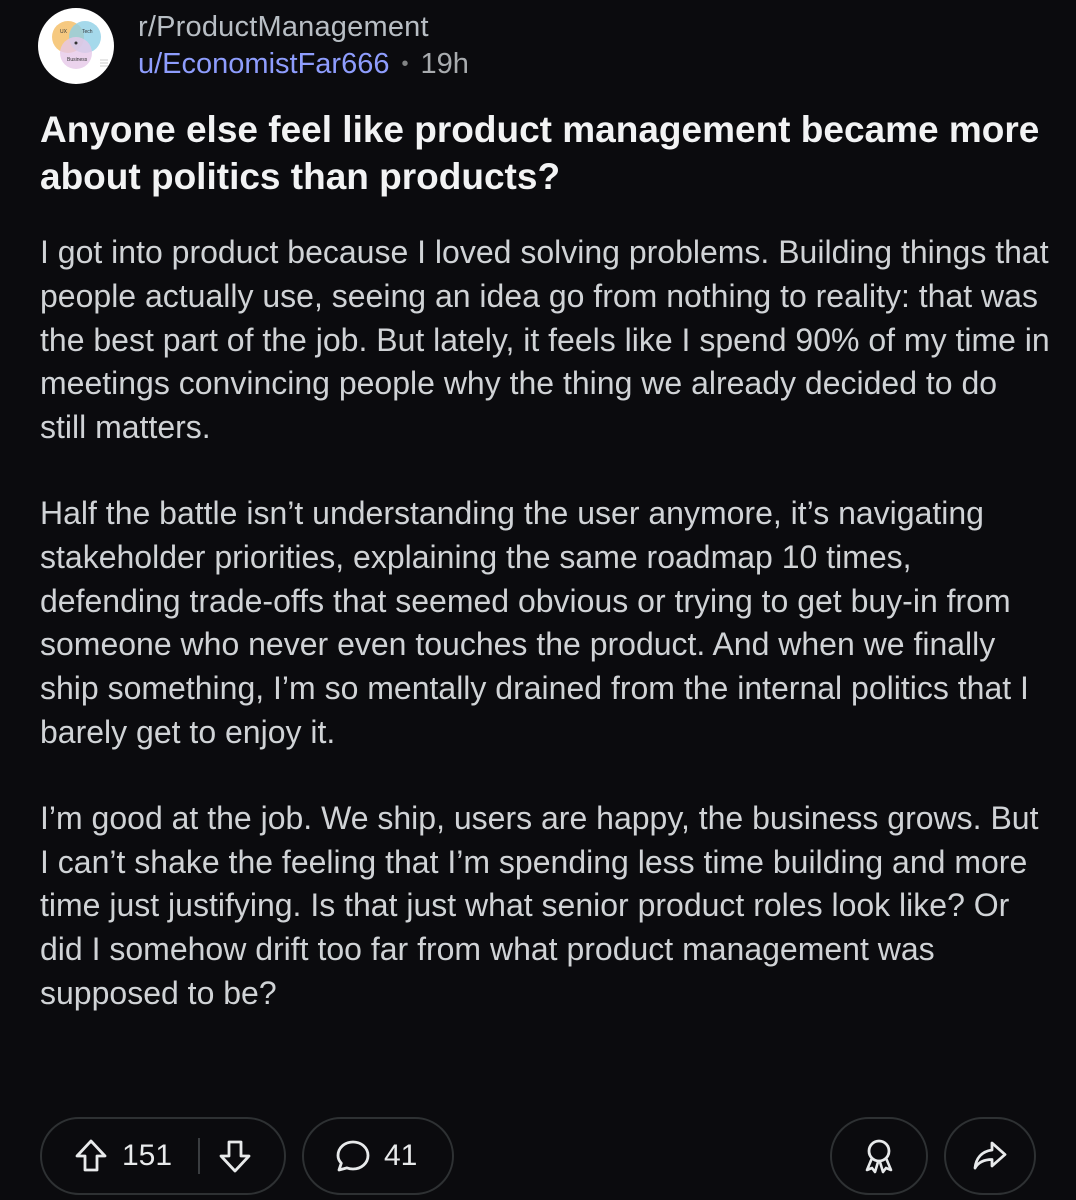 Image resolution: width=1076 pixels, height=1200 pixels. I want to click on award-icon, so click(879, 1156).